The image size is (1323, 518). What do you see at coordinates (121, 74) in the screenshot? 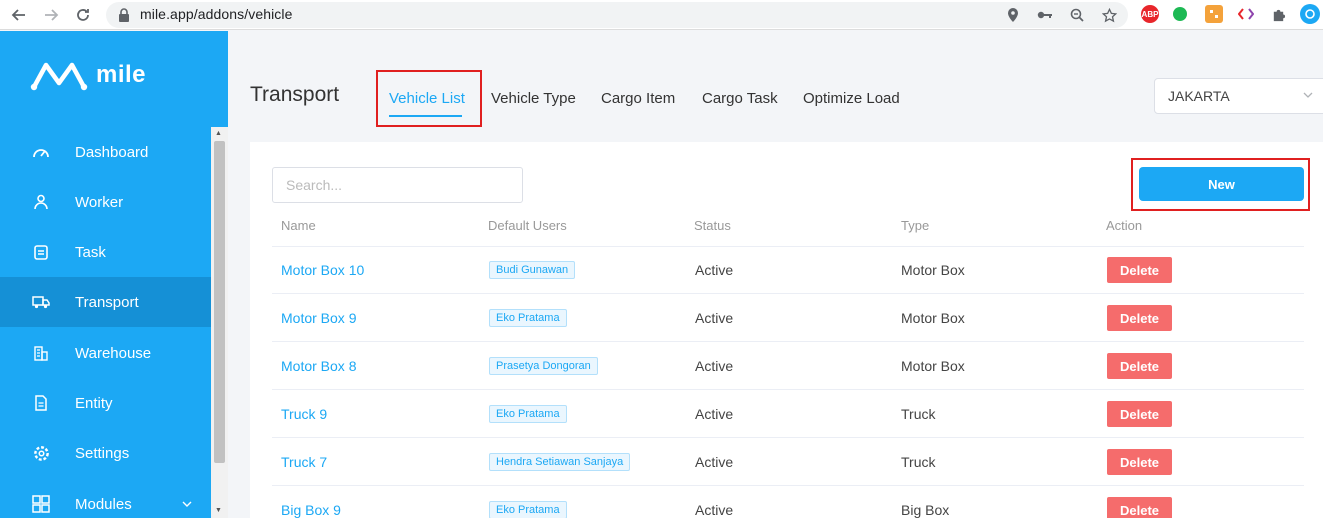
I see `brand-name: mile` at bounding box center [121, 74].